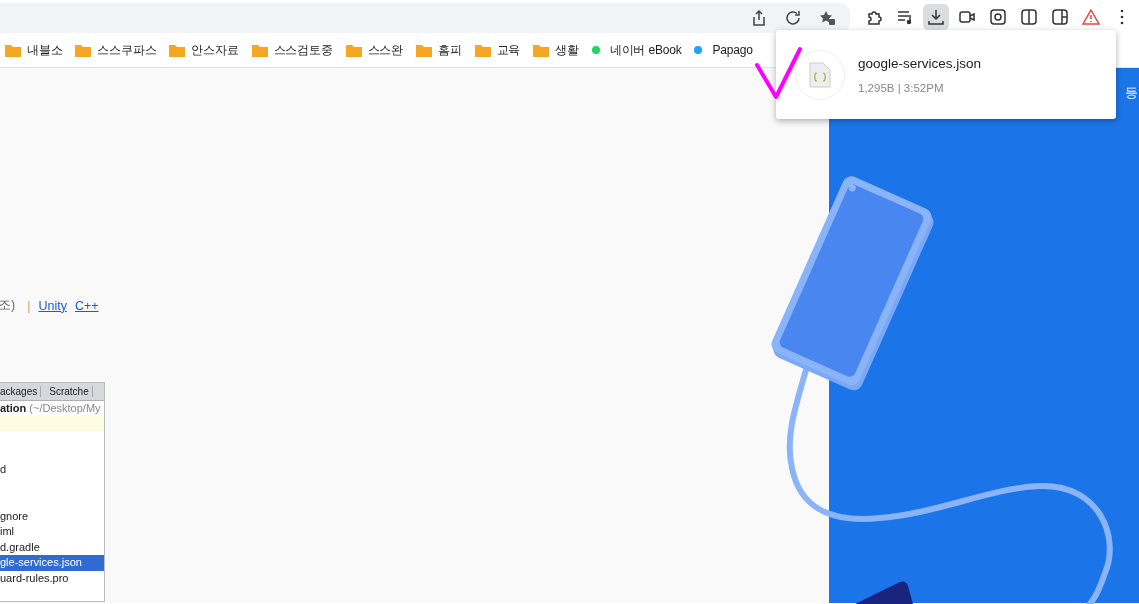 This screenshot has width=1139, height=604. Describe the element at coordinates (1131, 93) in the screenshot. I see `hero-text: 등` at that location.